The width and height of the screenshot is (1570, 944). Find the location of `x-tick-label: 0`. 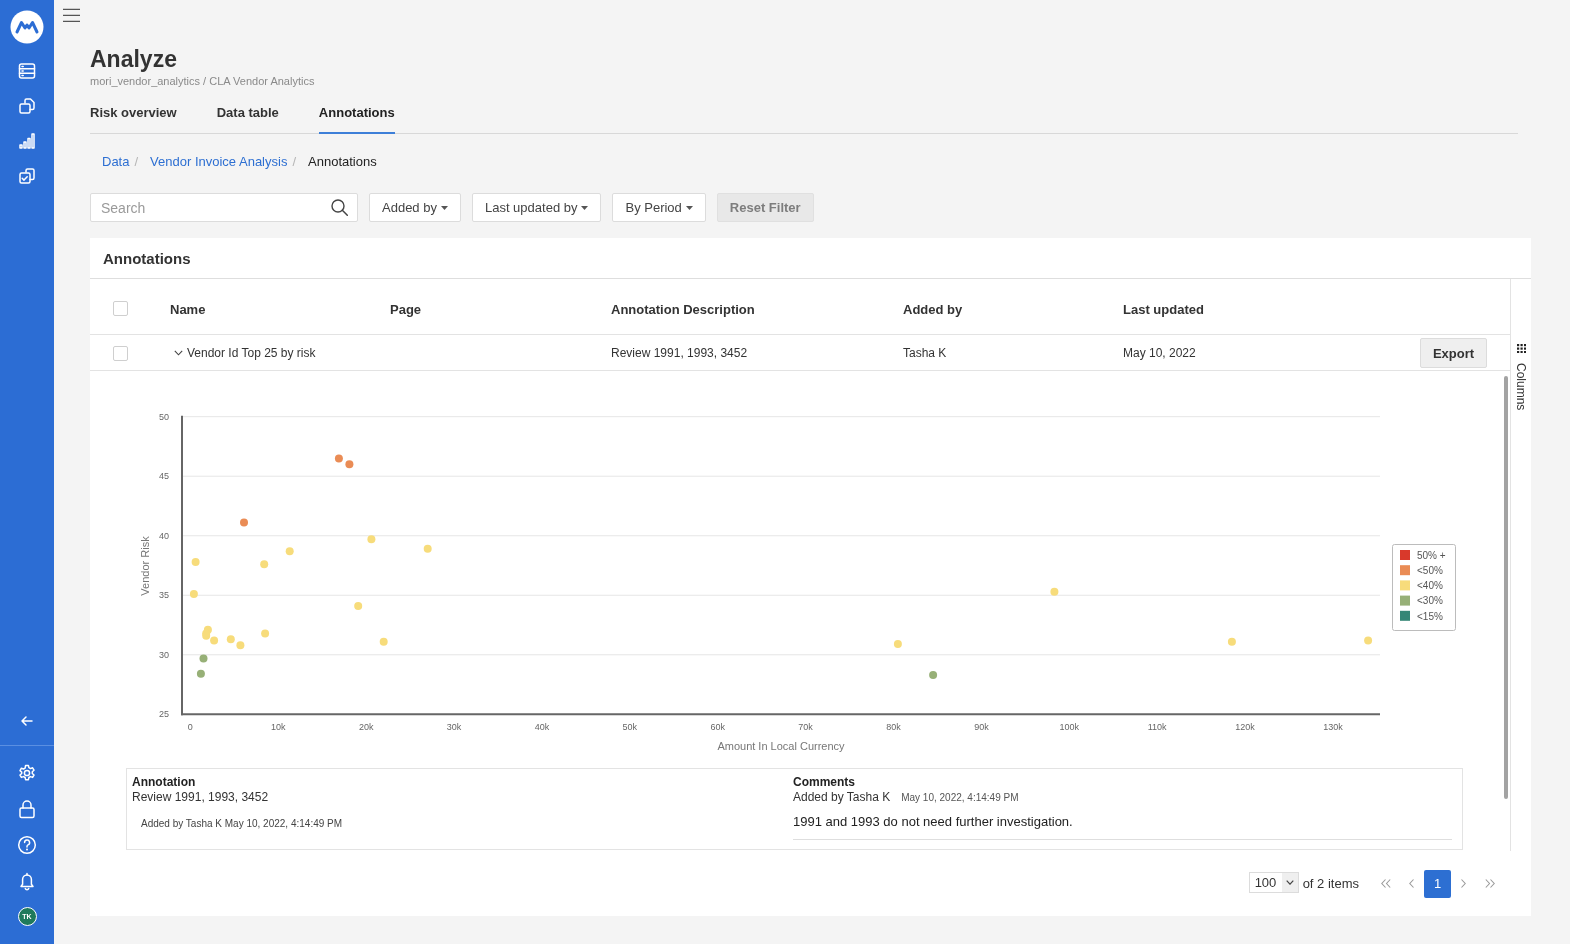

x-tick-label: 0 is located at coordinates (190, 727).